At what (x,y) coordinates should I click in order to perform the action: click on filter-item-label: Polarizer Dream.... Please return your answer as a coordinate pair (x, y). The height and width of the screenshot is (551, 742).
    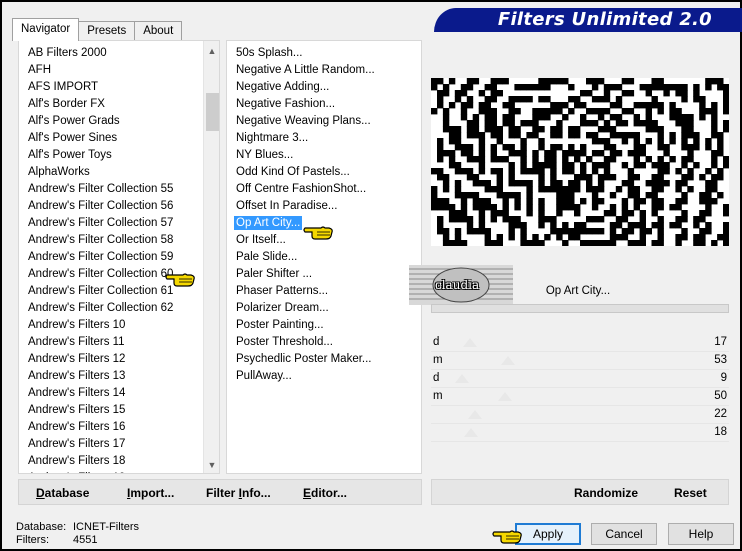
    Looking at the image, I should click on (282, 308).